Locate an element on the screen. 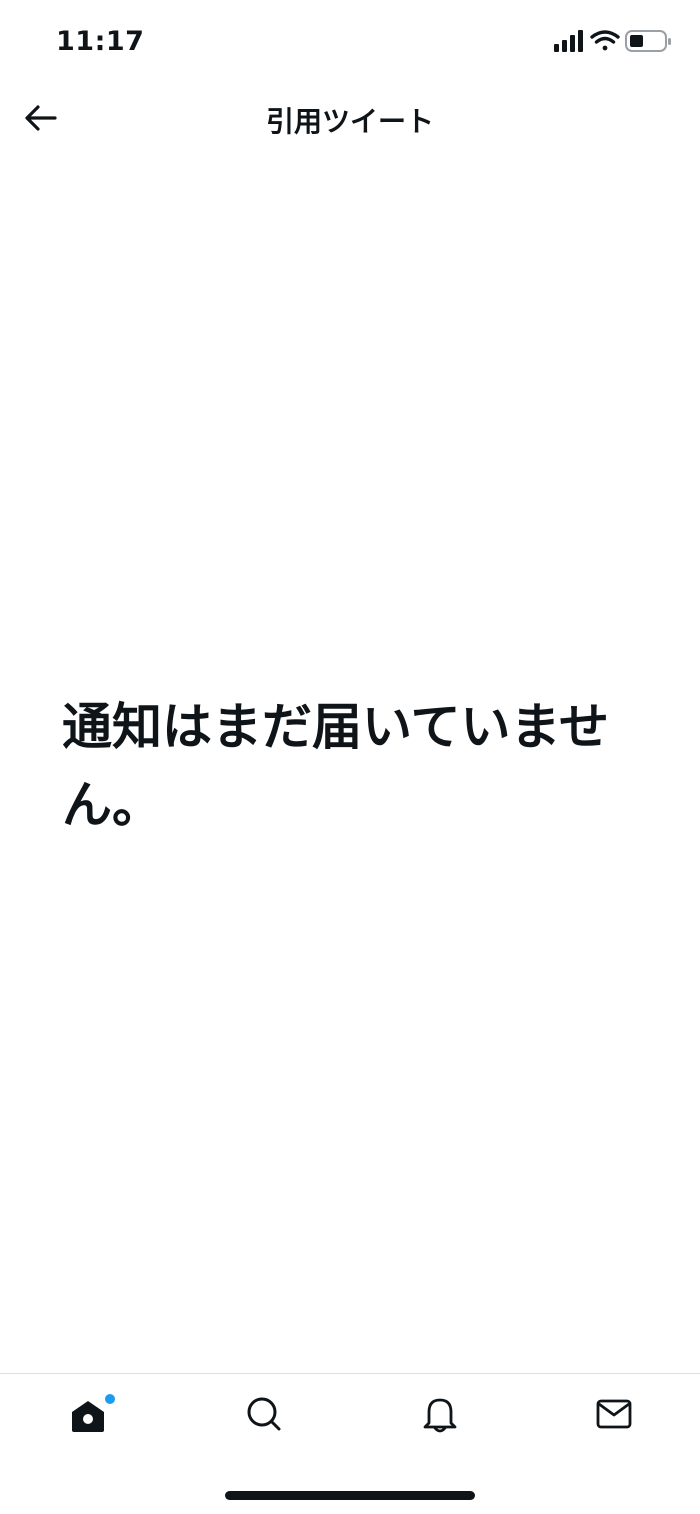 This screenshot has height=1514, width=700. tab-notifications is located at coordinates (440, 1416).